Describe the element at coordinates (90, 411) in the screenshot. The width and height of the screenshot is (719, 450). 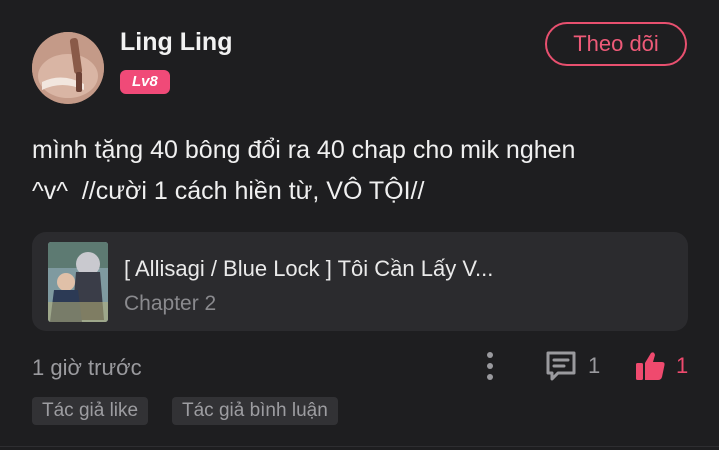
I see `tag-author-liked: Tác giả like` at that location.